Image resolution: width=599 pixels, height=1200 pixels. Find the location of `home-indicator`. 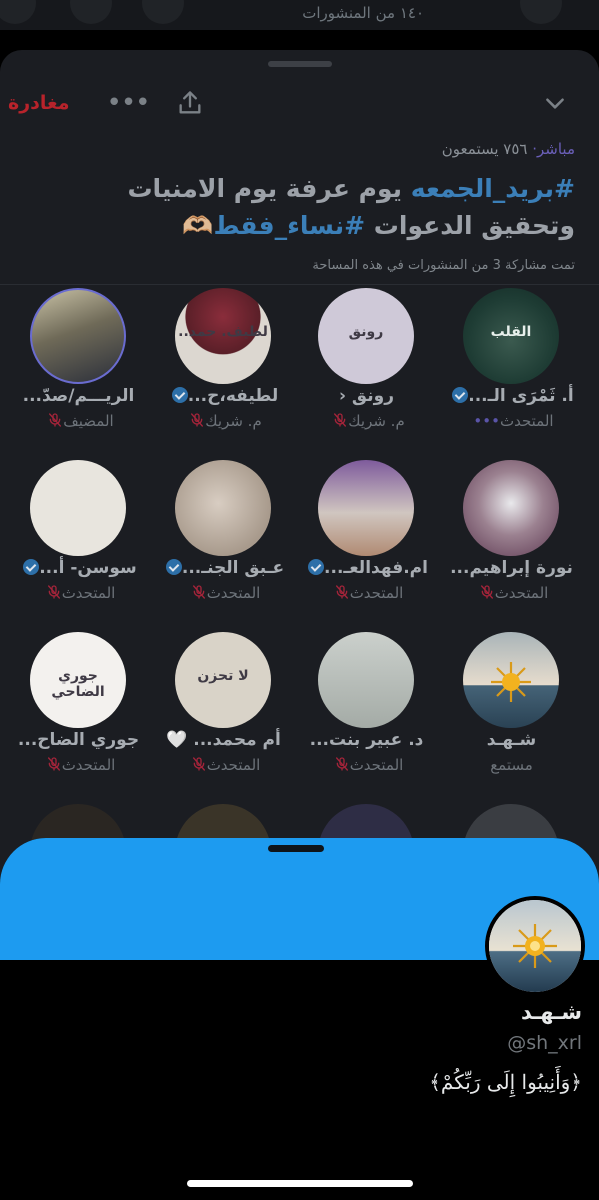

home-indicator is located at coordinates (300, 1183).